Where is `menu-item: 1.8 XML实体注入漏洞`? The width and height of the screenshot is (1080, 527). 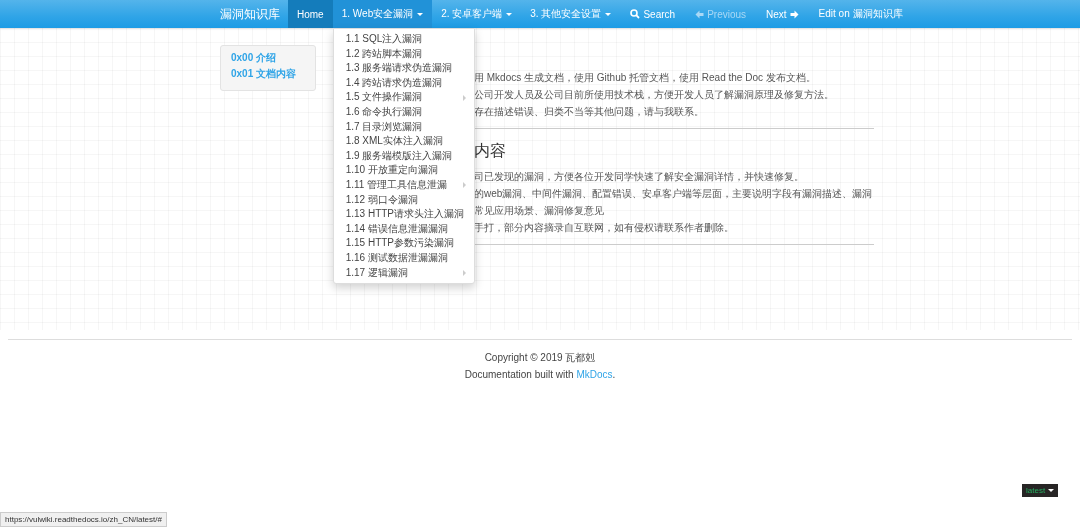
menu-item: 1.8 XML实体注入漏洞 is located at coordinates (403, 141).